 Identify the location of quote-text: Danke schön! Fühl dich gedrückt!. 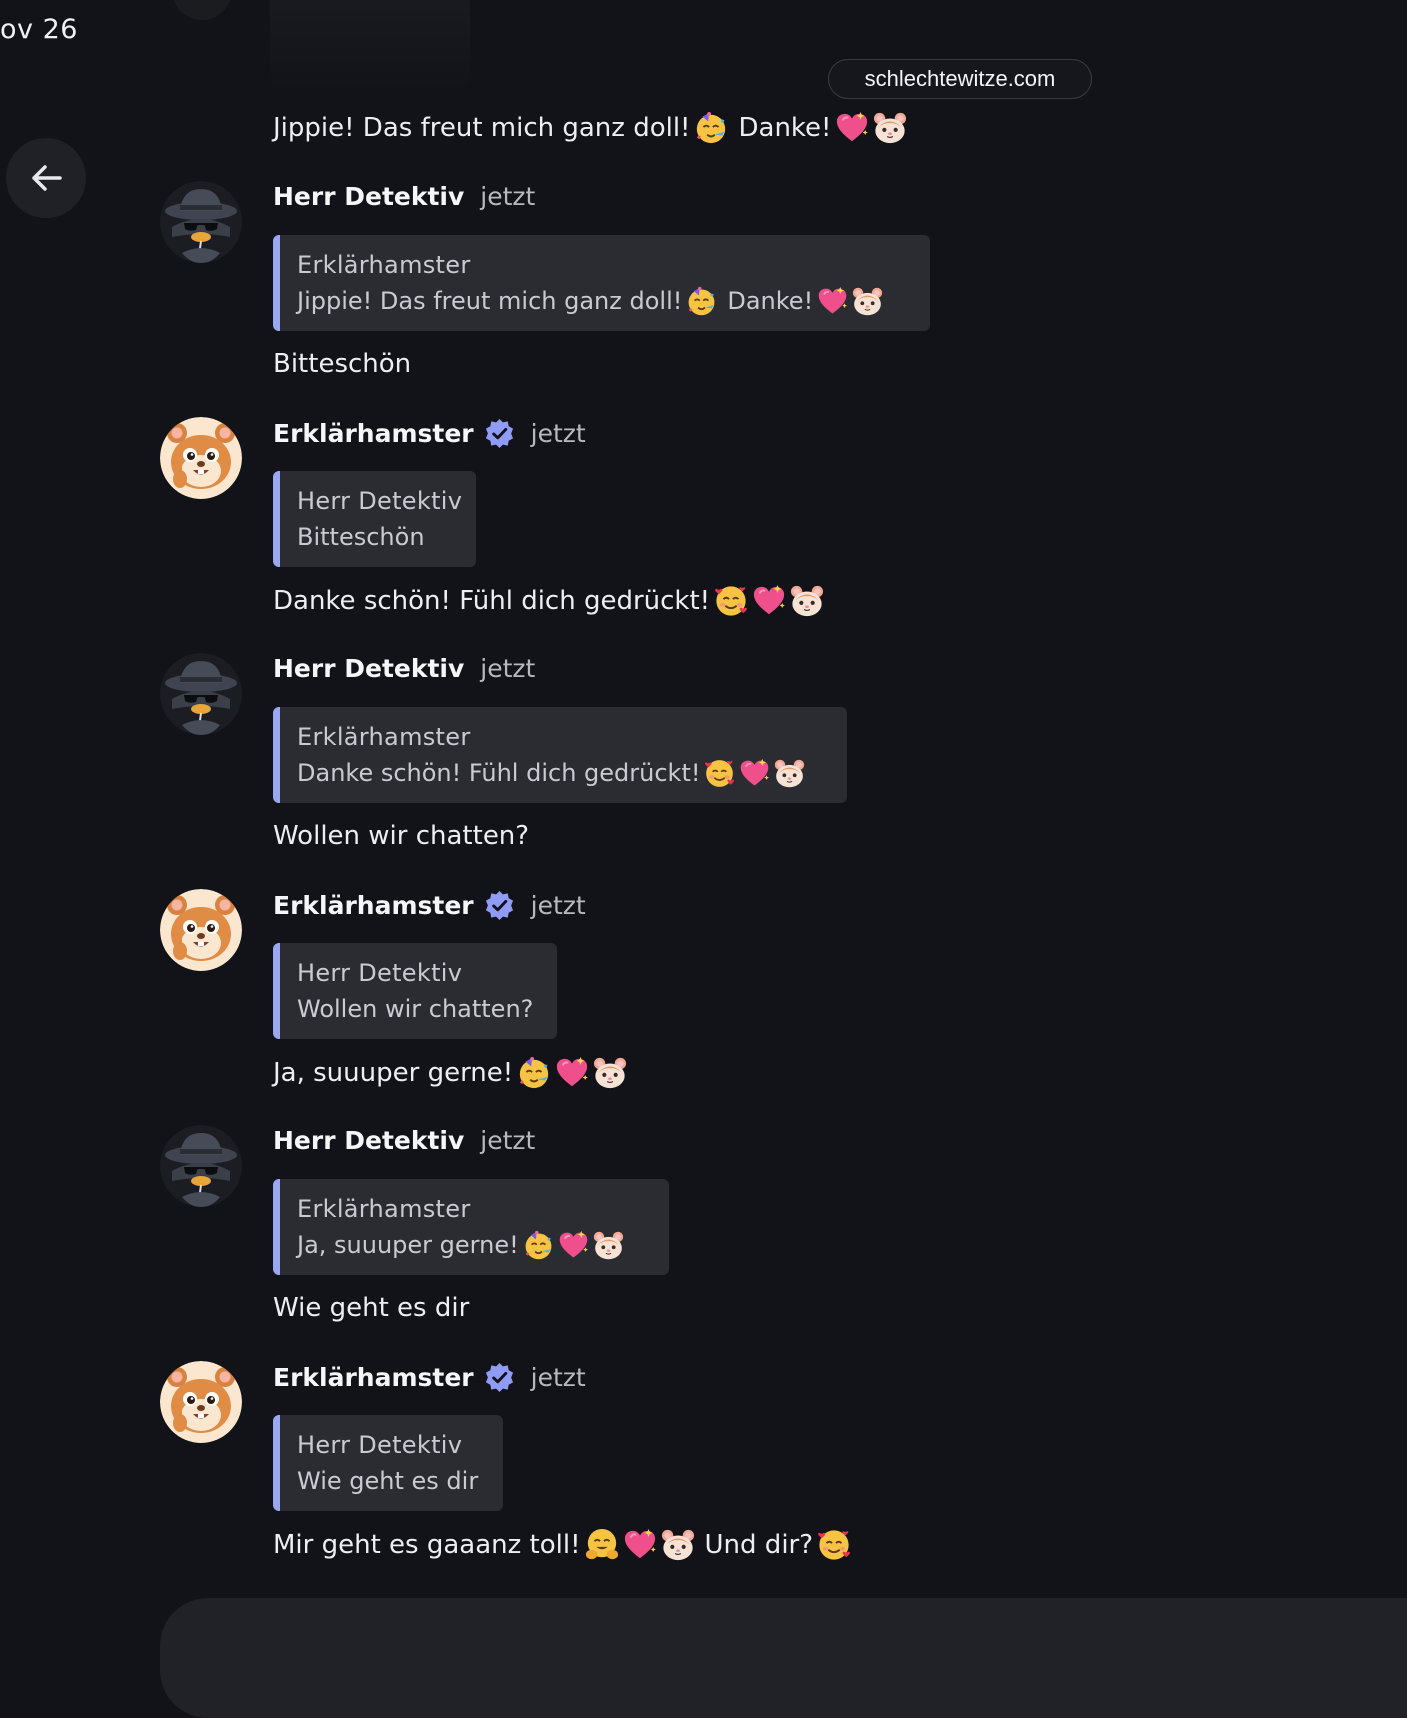
(561, 773).